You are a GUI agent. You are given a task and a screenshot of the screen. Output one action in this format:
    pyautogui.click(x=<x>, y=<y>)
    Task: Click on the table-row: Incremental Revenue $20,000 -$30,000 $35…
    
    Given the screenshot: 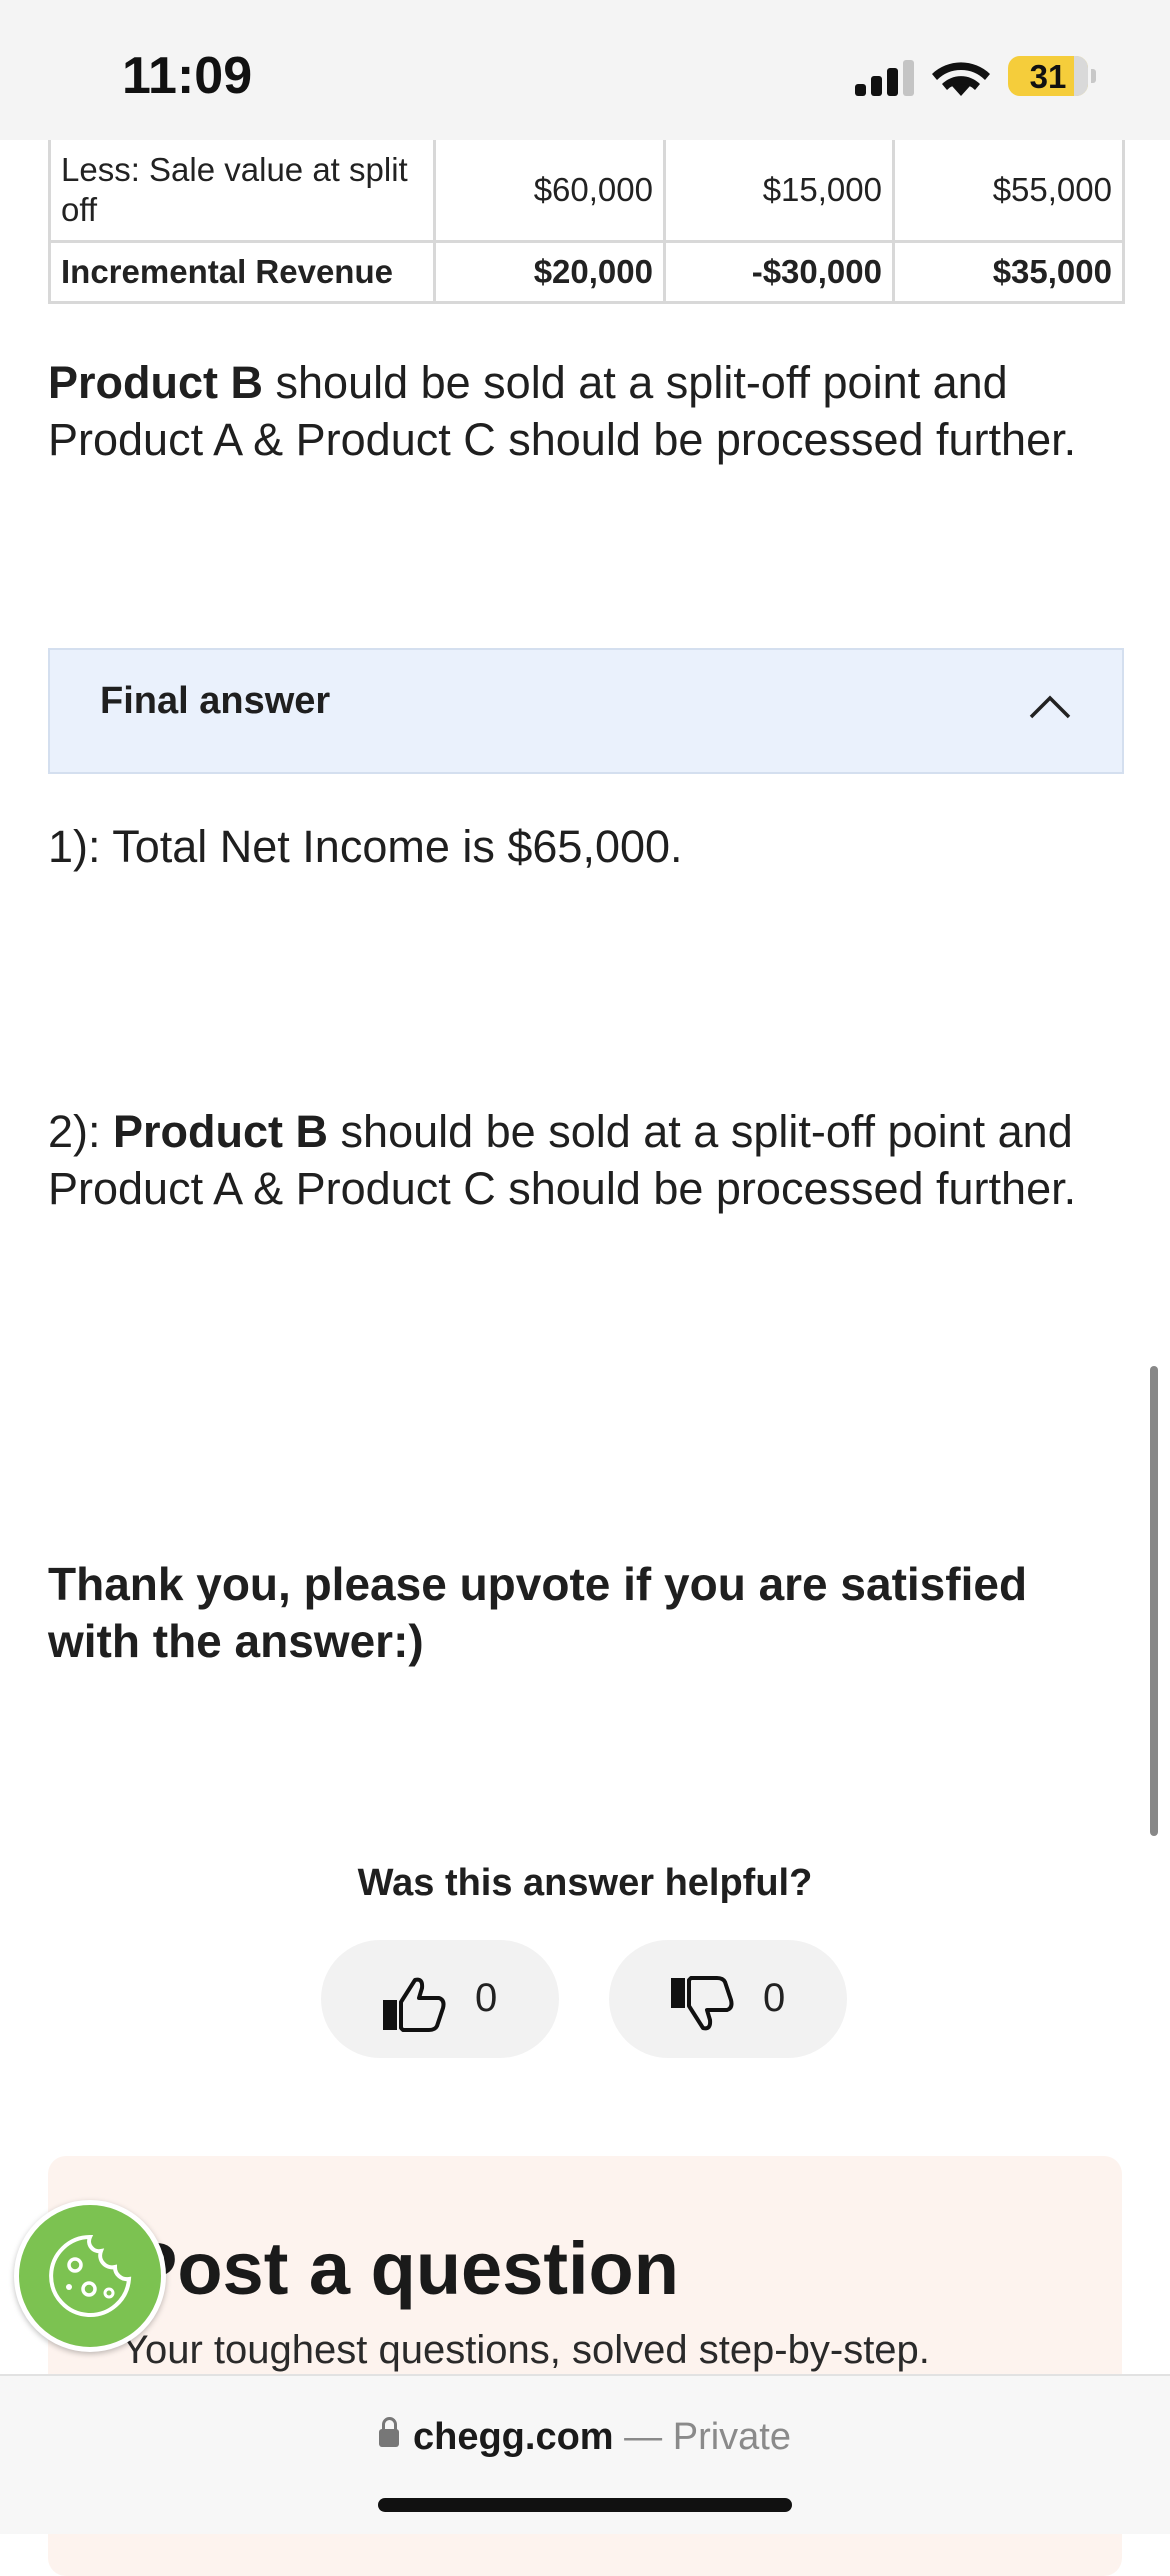 What is the action you would take?
    pyautogui.click(x=586, y=272)
    